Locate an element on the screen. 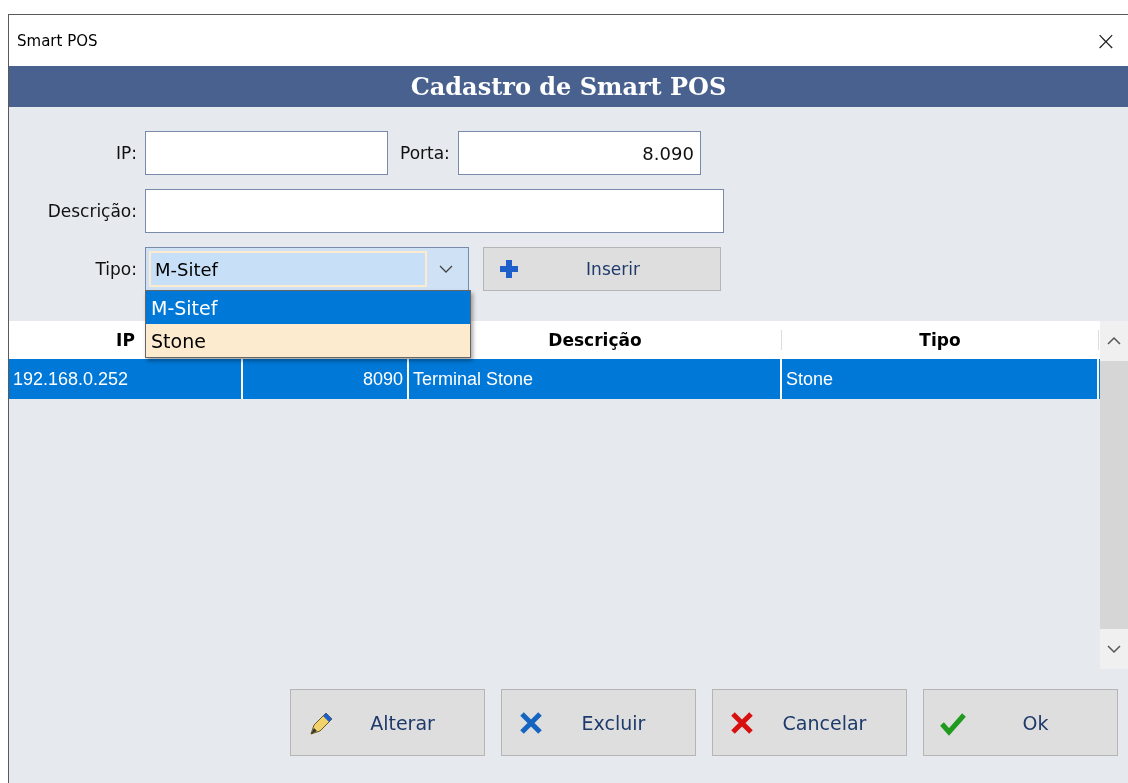 The width and height of the screenshot is (1128, 783). scroll-up-icon is located at coordinates (1114, 341).